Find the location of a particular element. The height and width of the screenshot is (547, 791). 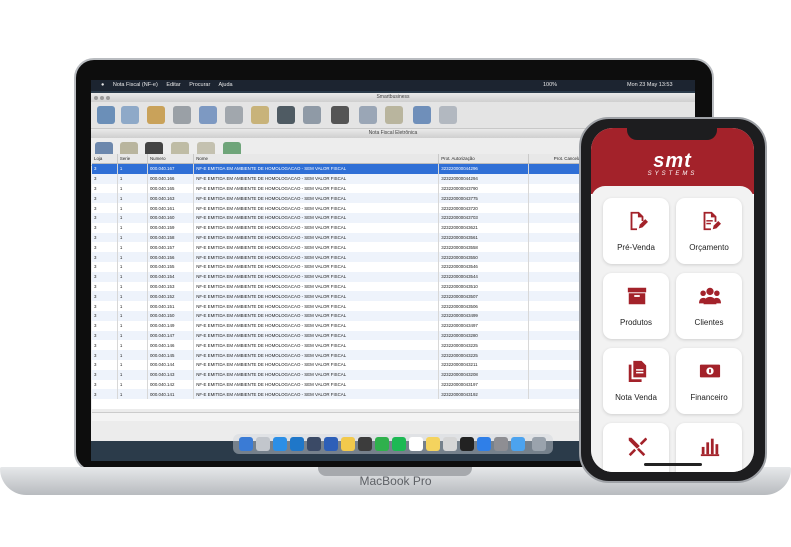

table-cell: 000.040.150 is located at coordinates (171, 315).